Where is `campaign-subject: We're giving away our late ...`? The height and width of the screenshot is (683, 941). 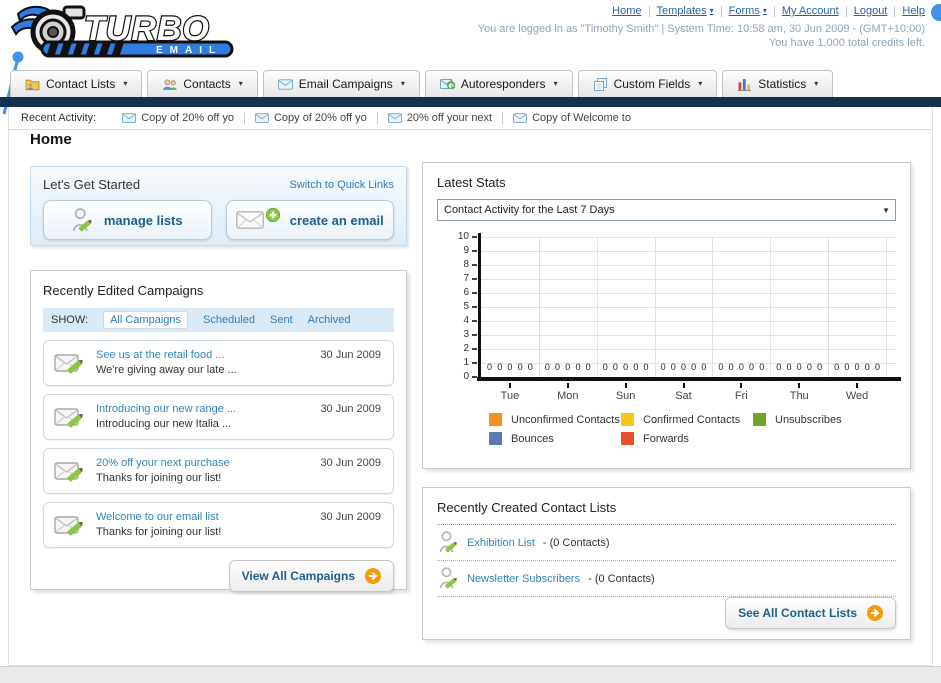
campaign-subject: We're giving away our late ... is located at coordinates (166, 370).